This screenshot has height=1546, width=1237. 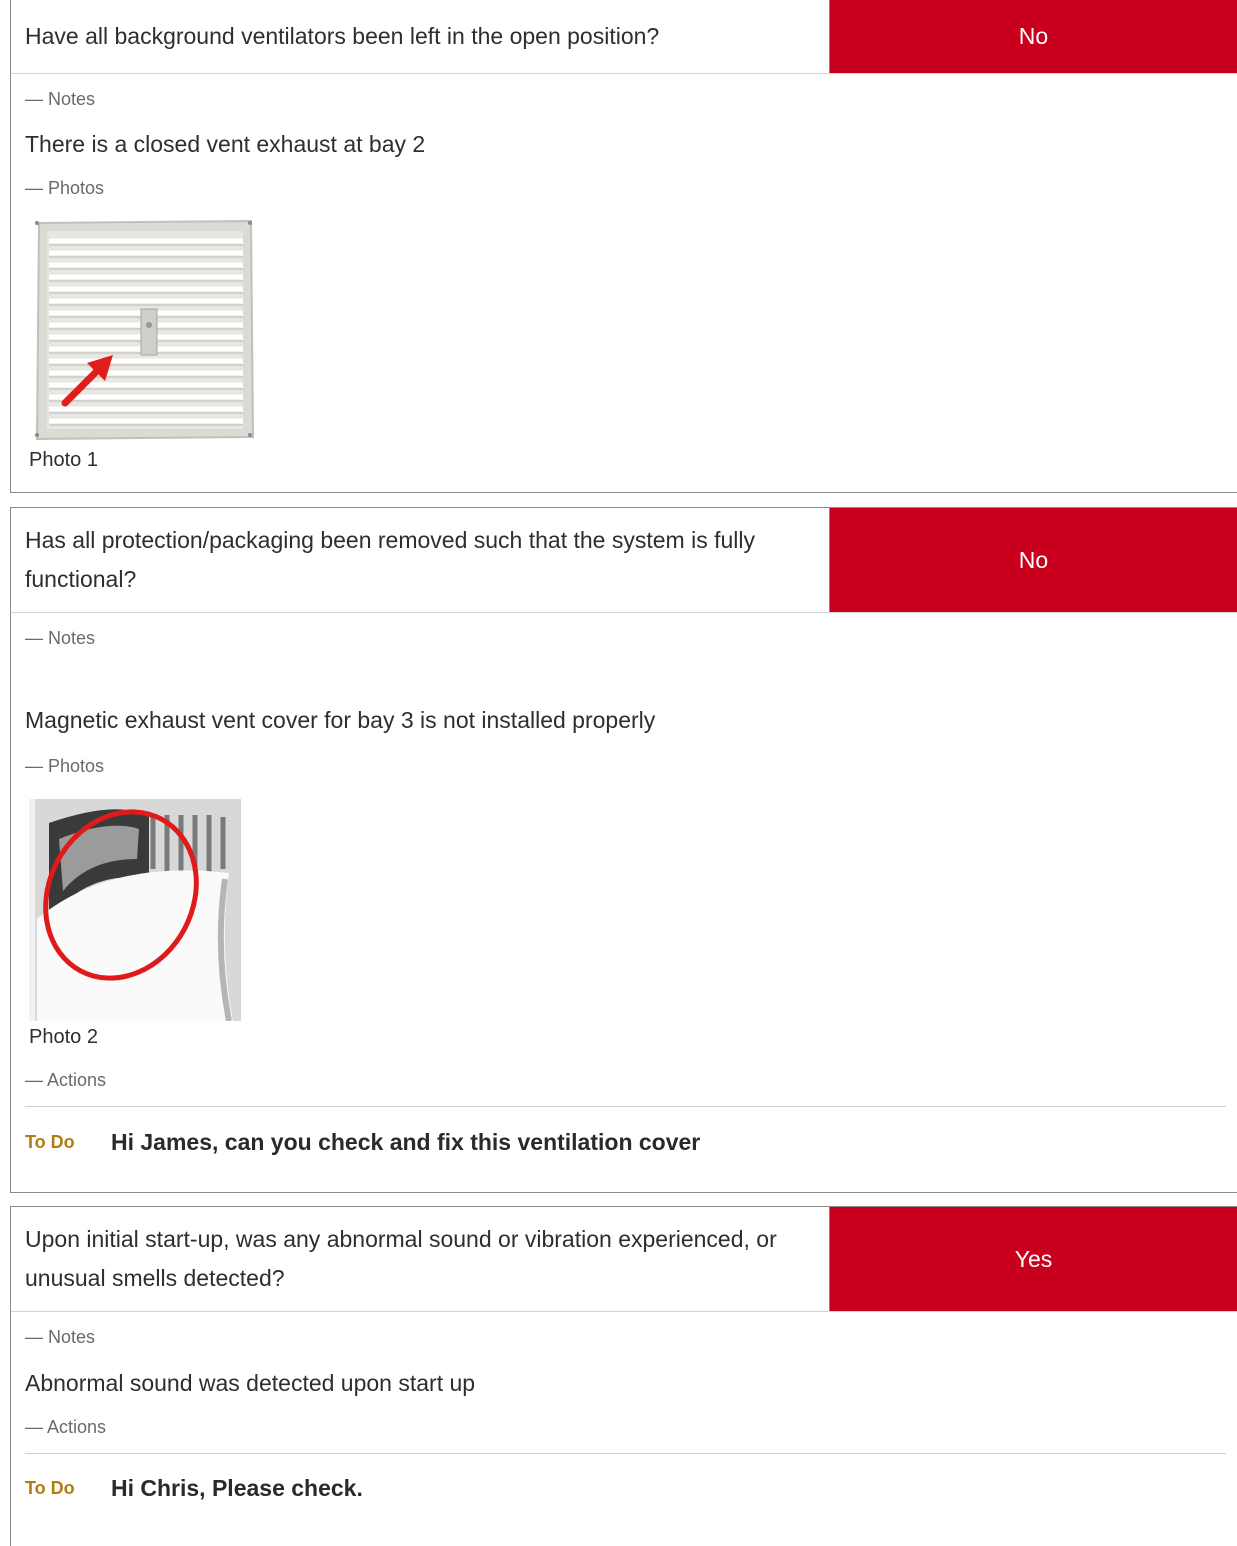 What do you see at coordinates (63, 1037) in the screenshot?
I see `photo-caption: Photo 2` at bounding box center [63, 1037].